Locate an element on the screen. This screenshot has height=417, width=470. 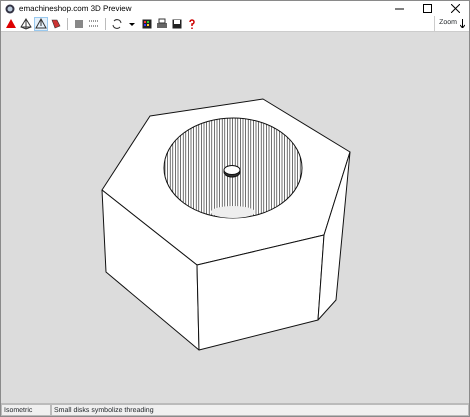
wireframe-shape-button is located at coordinates (26, 23).